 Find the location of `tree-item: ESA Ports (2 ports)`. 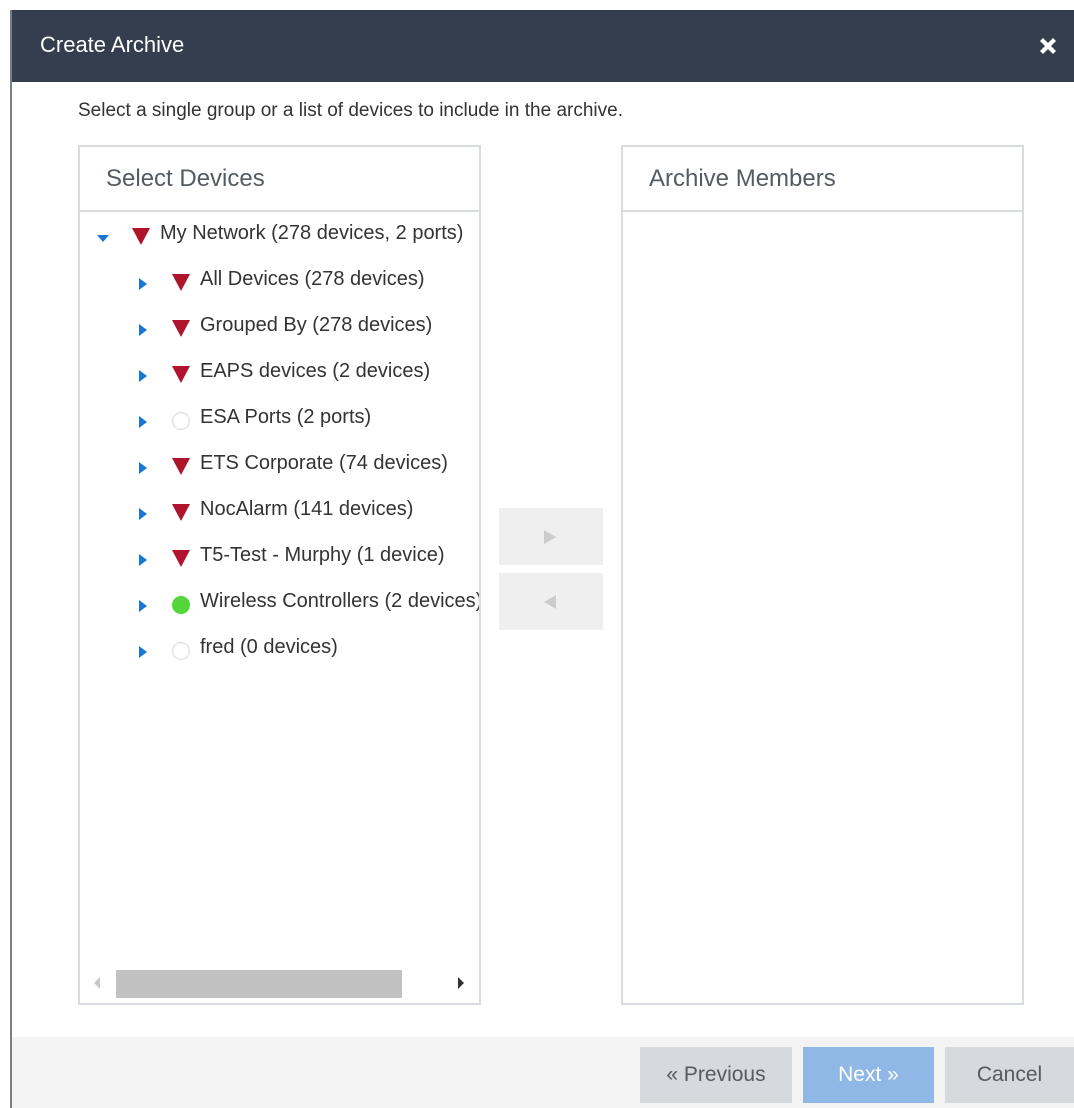

tree-item: ESA Ports (2 ports) is located at coordinates (279, 420).